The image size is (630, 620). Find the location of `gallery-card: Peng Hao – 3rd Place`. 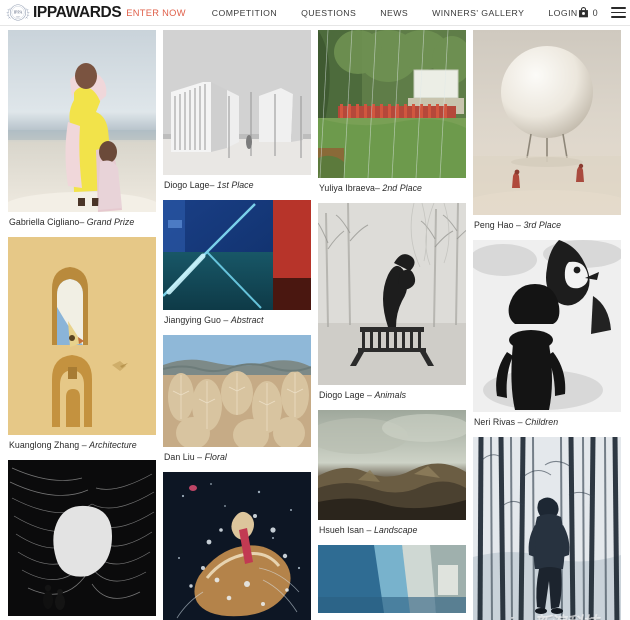

gallery-card: Peng Hao – 3rd Place is located at coordinates (547, 130).